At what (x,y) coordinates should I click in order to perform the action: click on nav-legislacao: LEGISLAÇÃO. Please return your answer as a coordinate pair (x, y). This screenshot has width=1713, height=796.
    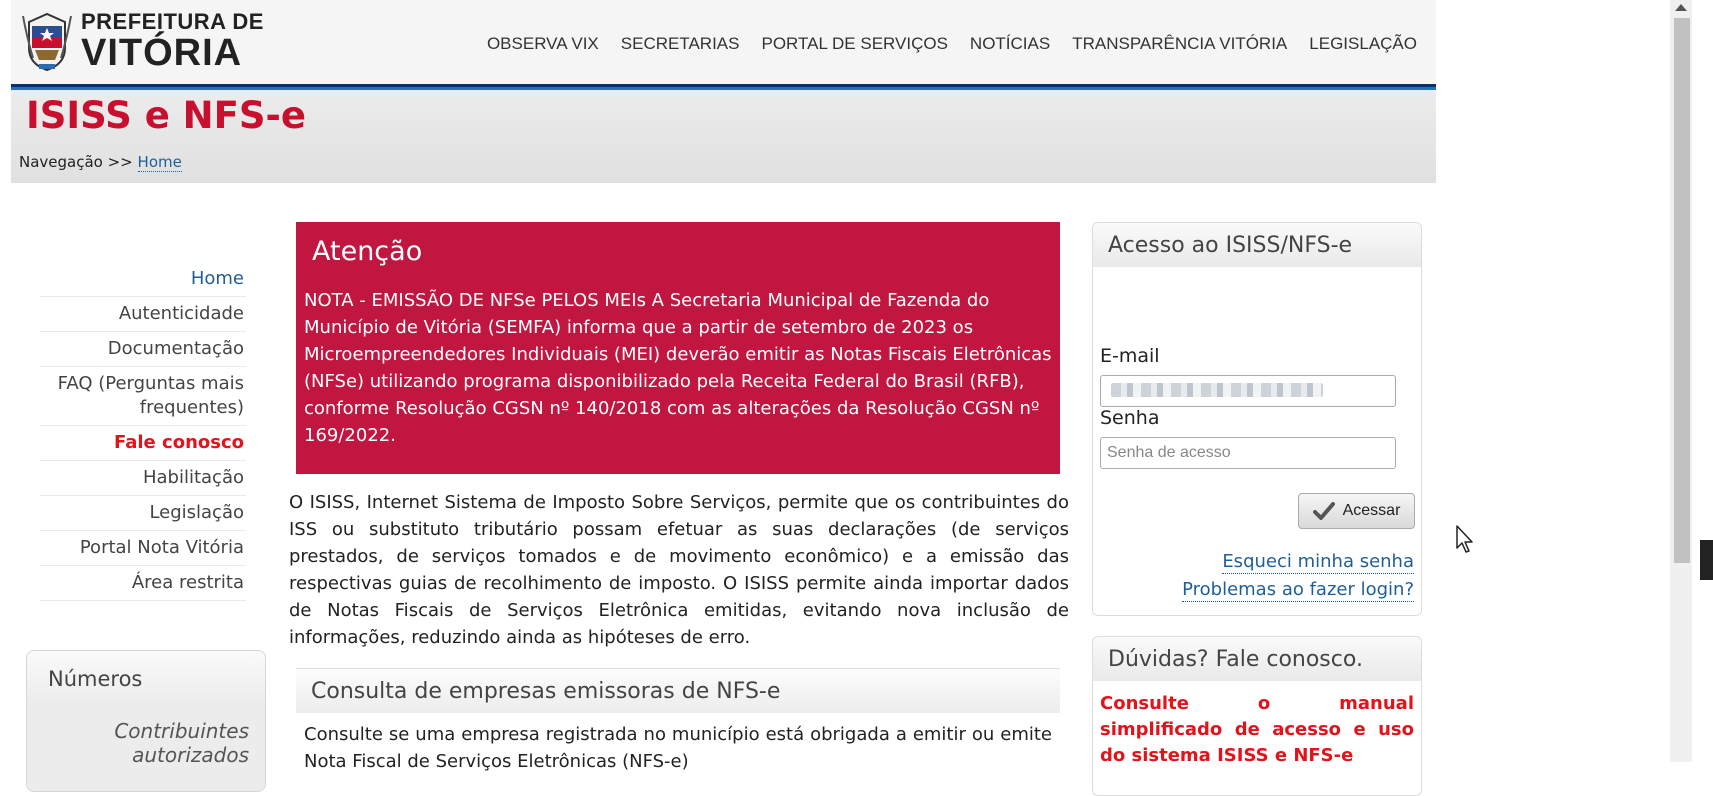
    Looking at the image, I should click on (1363, 44).